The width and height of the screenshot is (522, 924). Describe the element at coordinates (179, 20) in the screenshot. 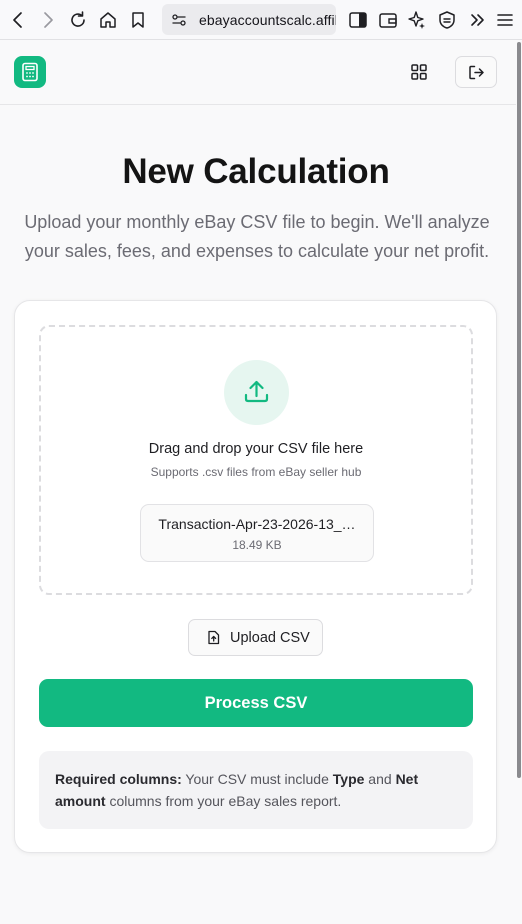

I see `site-info-icon` at that location.